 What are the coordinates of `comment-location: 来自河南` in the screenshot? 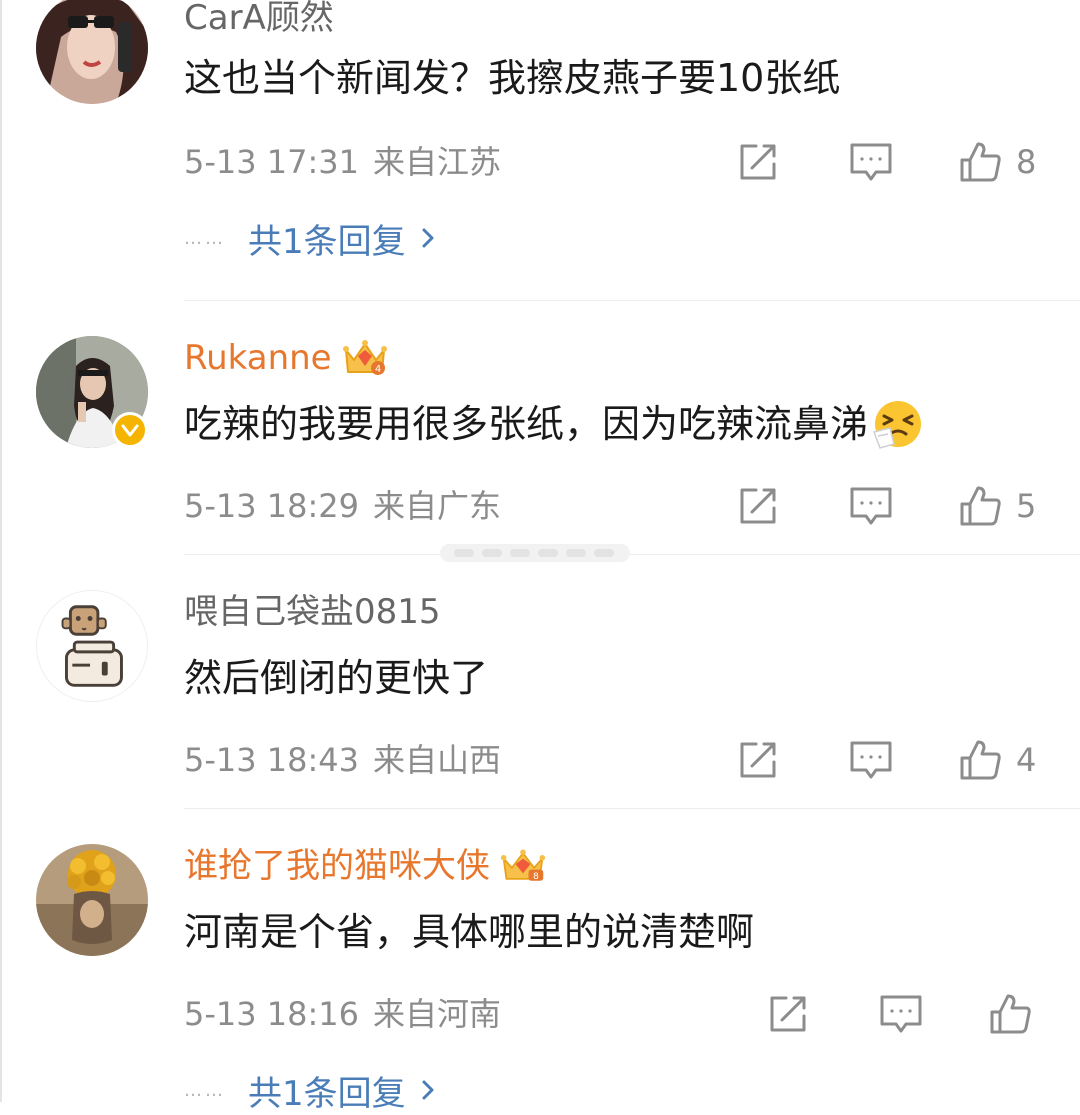 It's located at (437, 1014).